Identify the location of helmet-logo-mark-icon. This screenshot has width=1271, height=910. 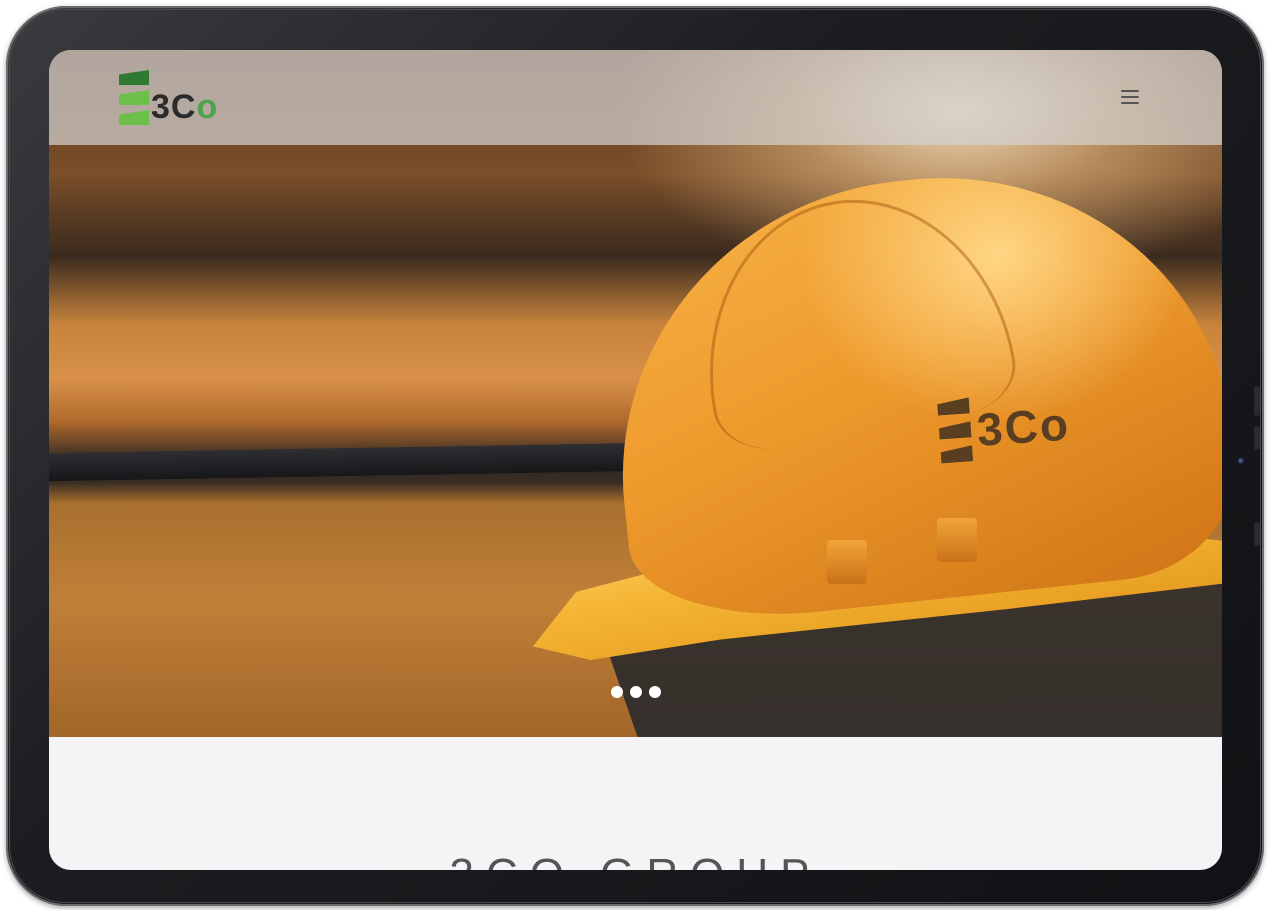
(955, 431).